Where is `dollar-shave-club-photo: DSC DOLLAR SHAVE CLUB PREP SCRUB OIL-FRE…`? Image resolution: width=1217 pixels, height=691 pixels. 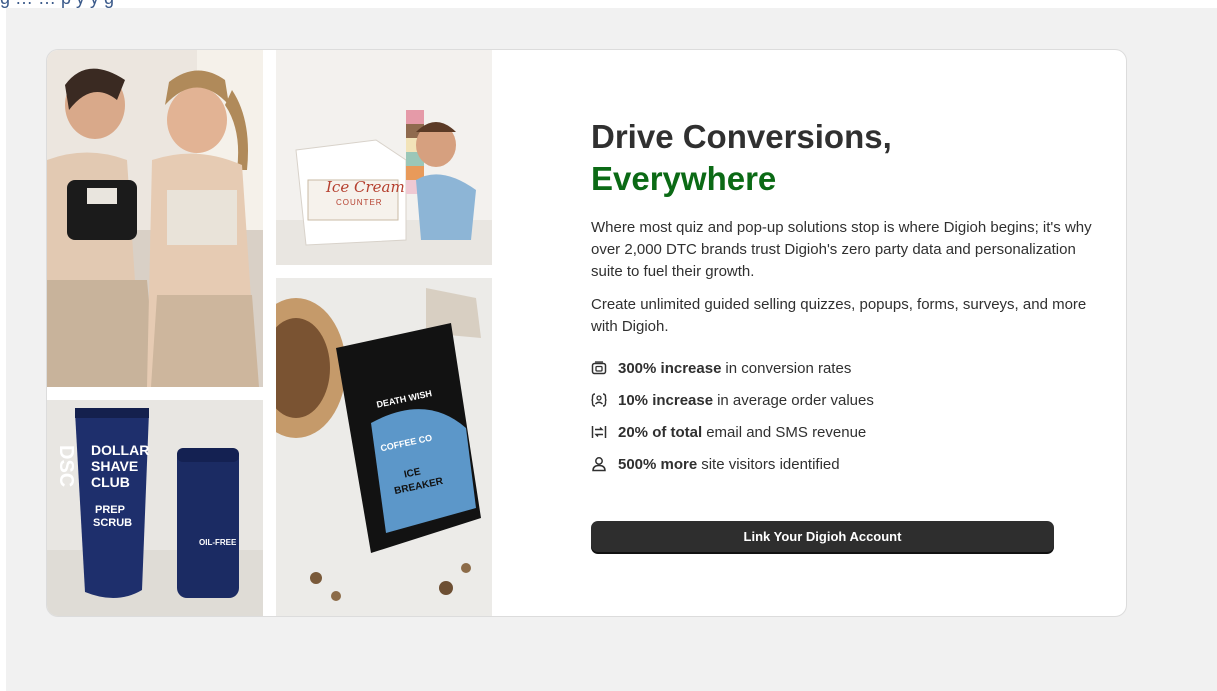 dollar-shave-club-photo: DSC DOLLAR SHAVE CLUB PREP SCRUB OIL-FRE… is located at coordinates (155, 508).